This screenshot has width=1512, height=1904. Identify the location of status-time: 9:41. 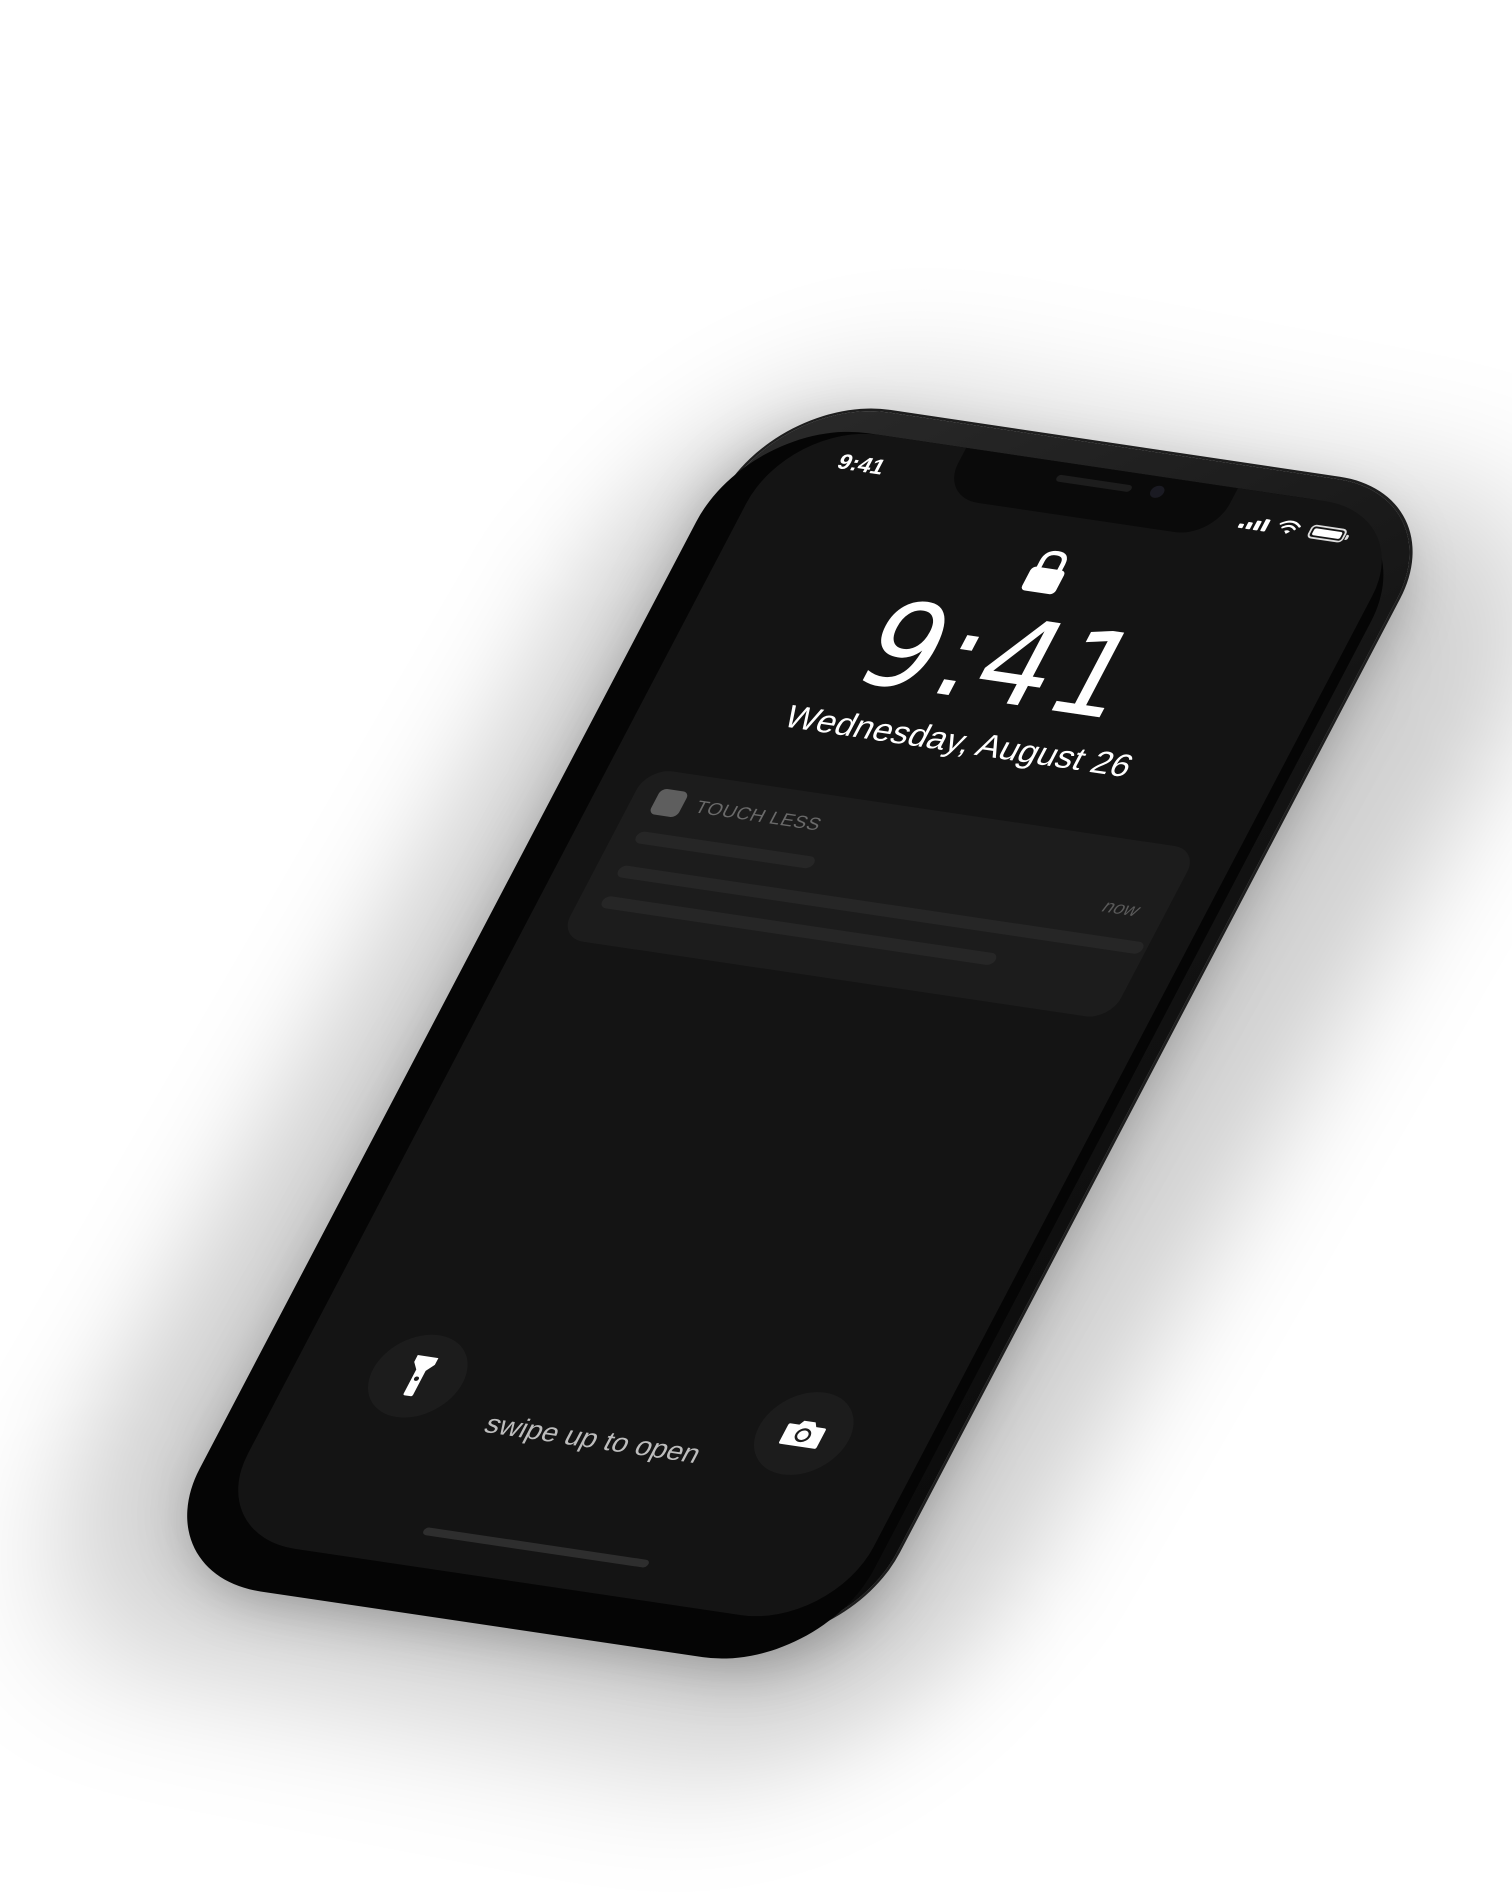
(861, 465).